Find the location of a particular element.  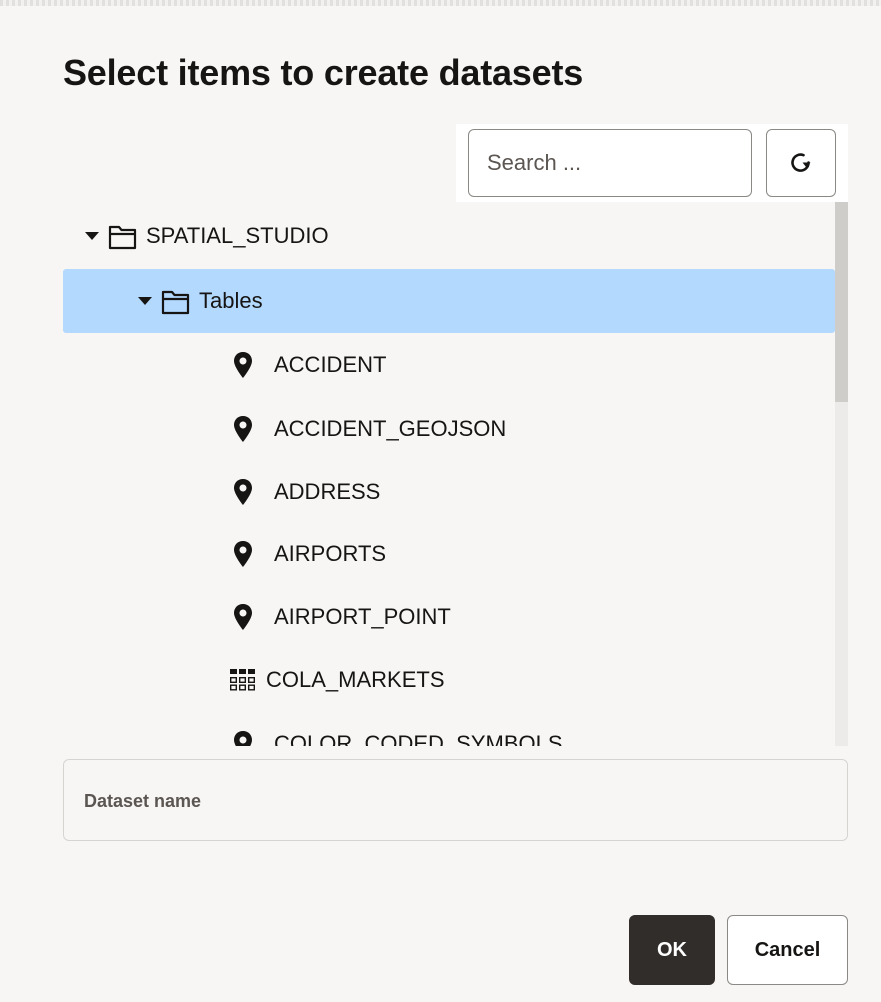

dataset-name-label: Dataset name is located at coordinates (143, 801).